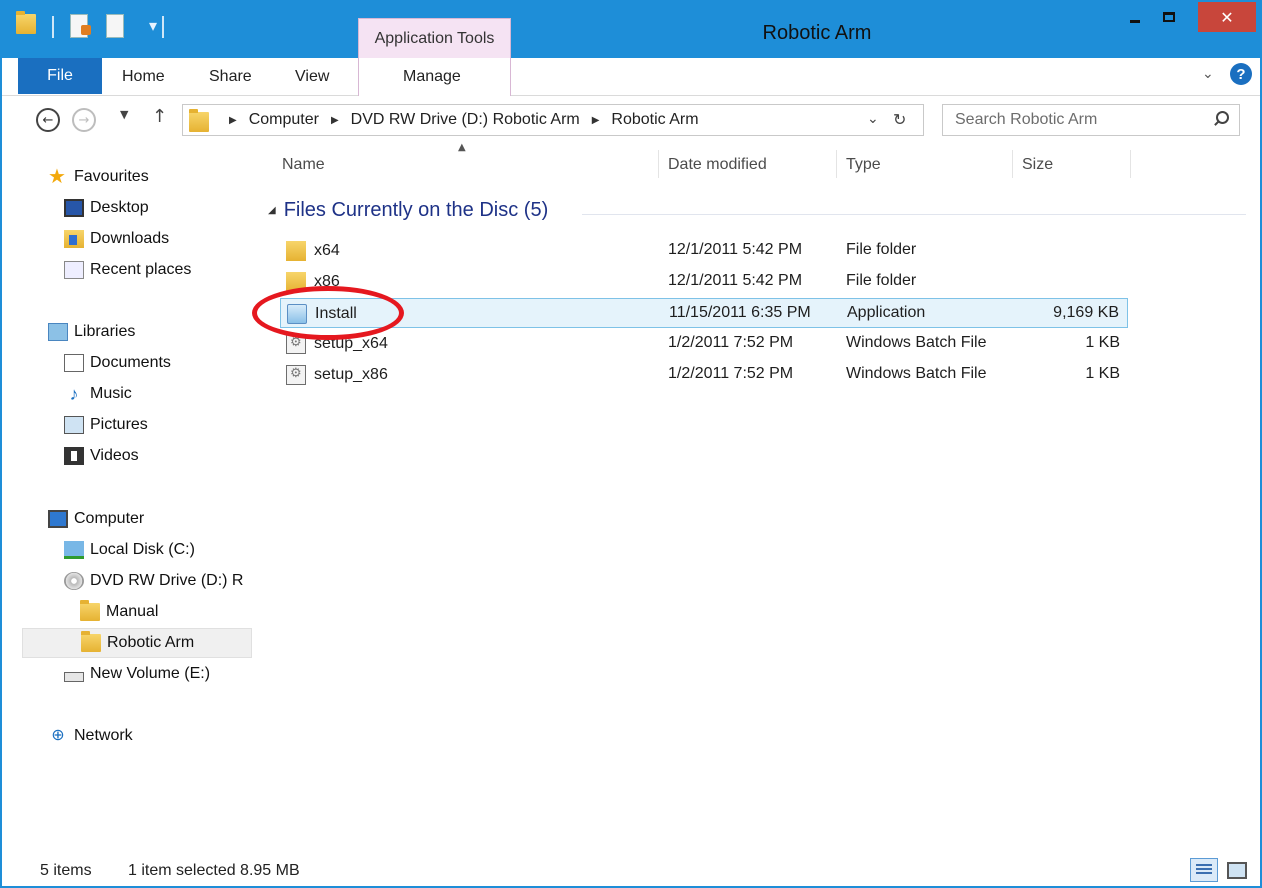  I want to click on nav-dvd-drive: DVD RW Drive (D:) R, so click(153, 581).